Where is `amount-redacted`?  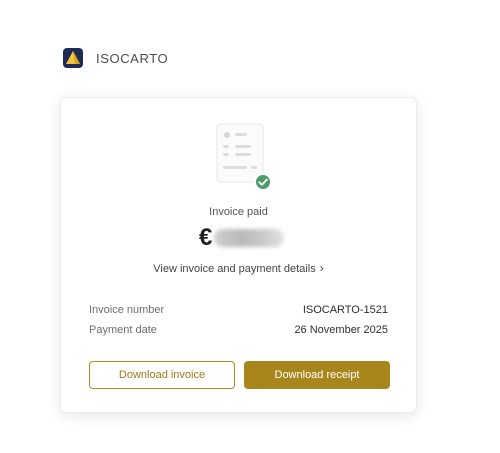
amount-redacted is located at coordinates (249, 238).